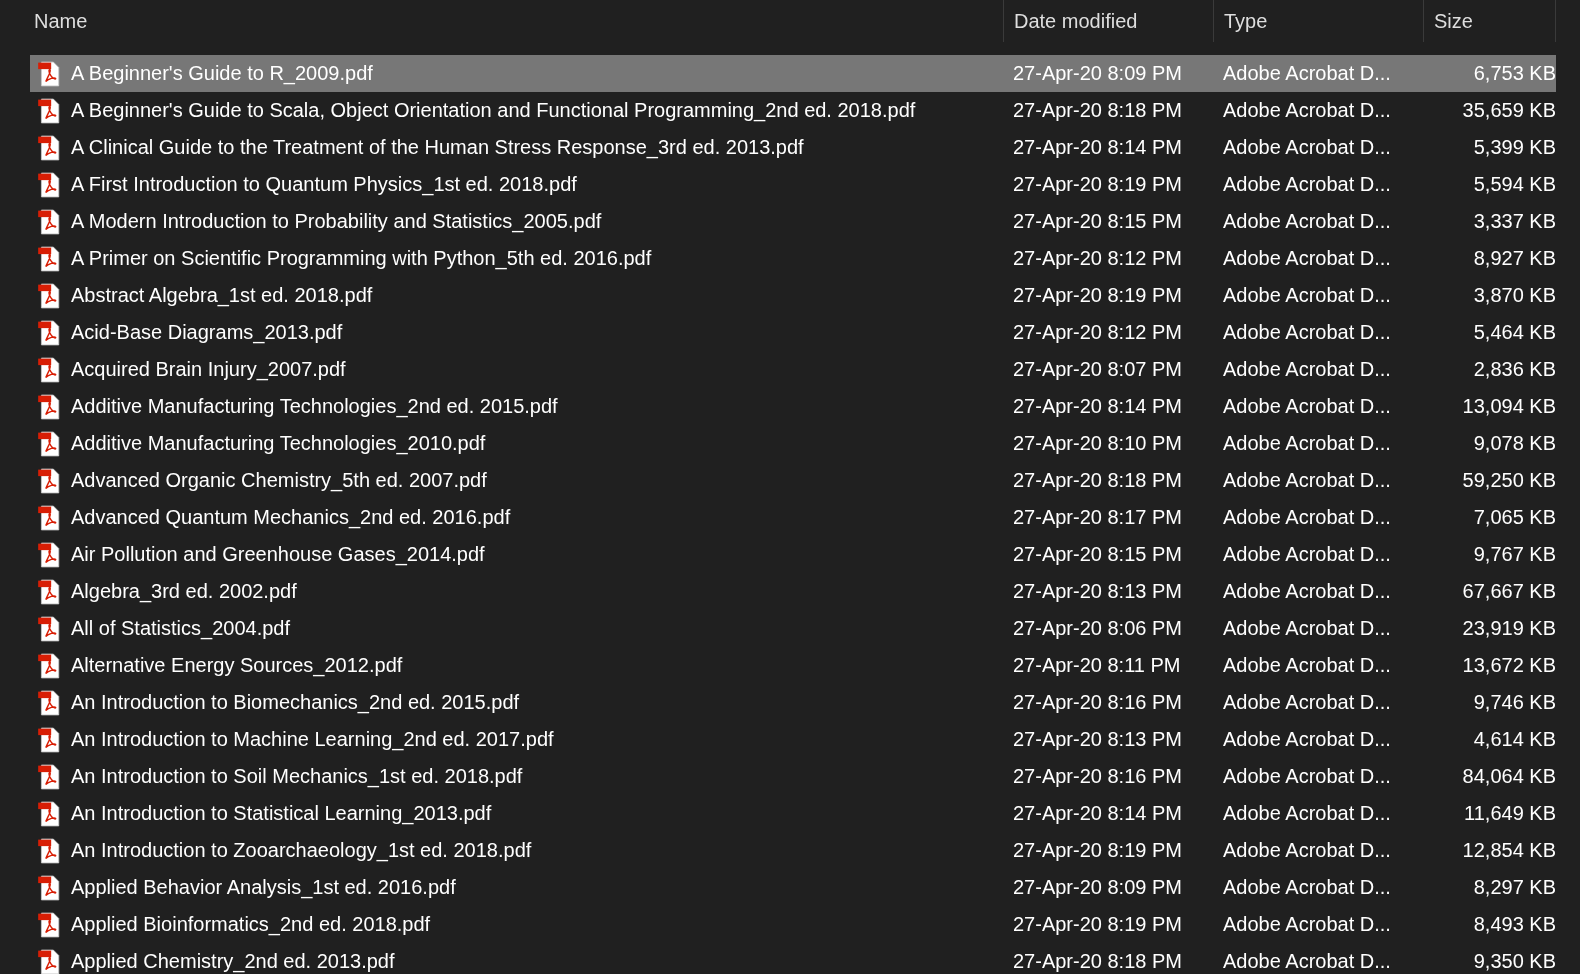 The height and width of the screenshot is (974, 1580). Describe the element at coordinates (336, 221) in the screenshot. I see `file-name: A Modern Introduction to Probability and Statistics_2005.pdf` at that location.